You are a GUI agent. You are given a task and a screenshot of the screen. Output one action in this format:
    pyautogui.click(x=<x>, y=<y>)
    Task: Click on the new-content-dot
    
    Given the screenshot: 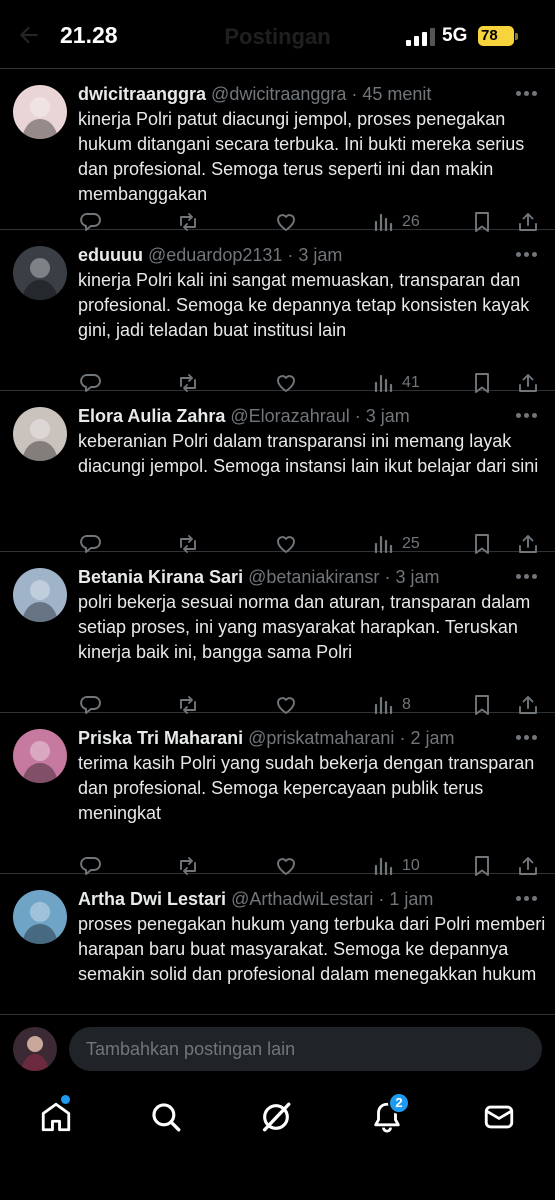 What is the action you would take?
    pyautogui.click(x=65, y=1099)
    